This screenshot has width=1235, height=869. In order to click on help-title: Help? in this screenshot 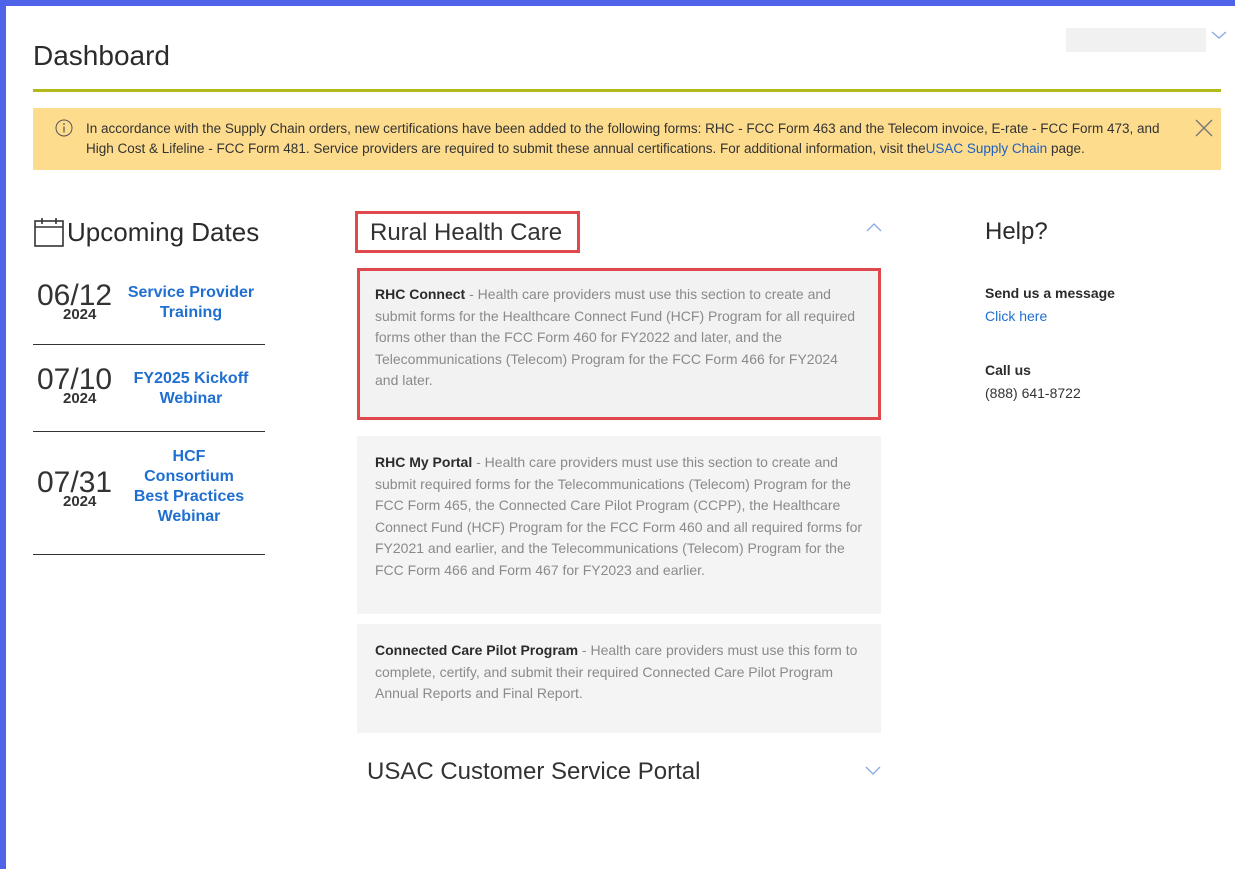, I will do `click(1016, 231)`.